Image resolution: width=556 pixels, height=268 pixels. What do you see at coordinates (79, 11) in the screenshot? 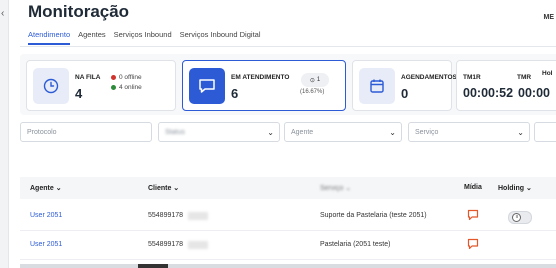
I see `page-title: Monitoração` at bounding box center [79, 11].